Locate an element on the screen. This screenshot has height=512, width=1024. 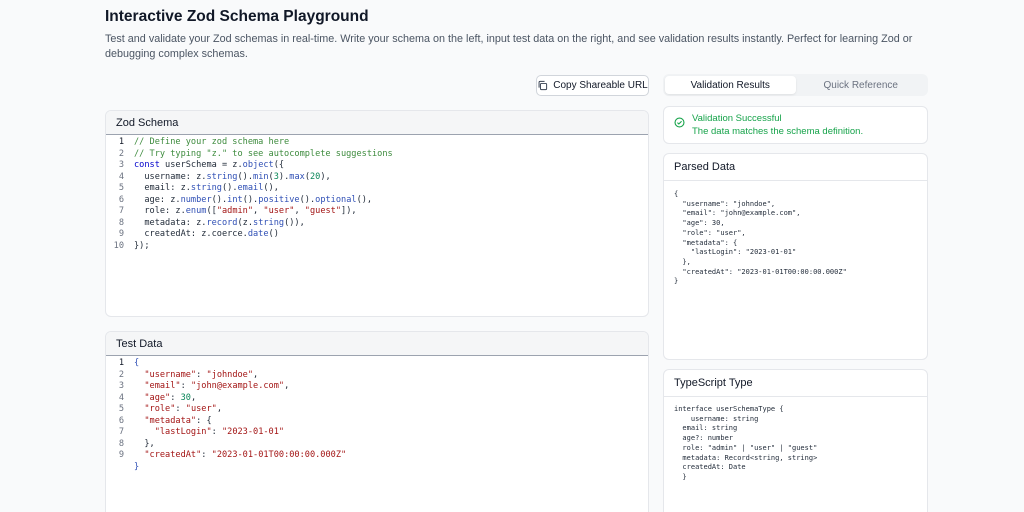
code-line: 5 "role": "user", is located at coordinates (170, 409).